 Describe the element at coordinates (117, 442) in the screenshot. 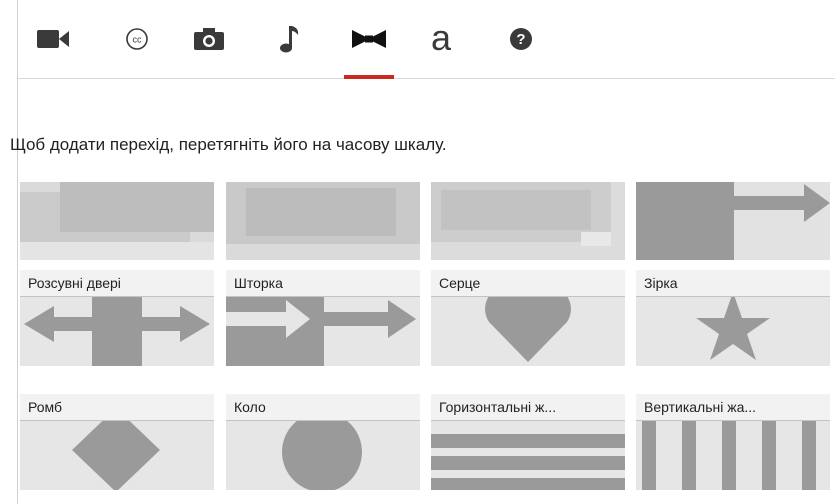

I see `transition-tile-rhombus: Ромб` at that location.